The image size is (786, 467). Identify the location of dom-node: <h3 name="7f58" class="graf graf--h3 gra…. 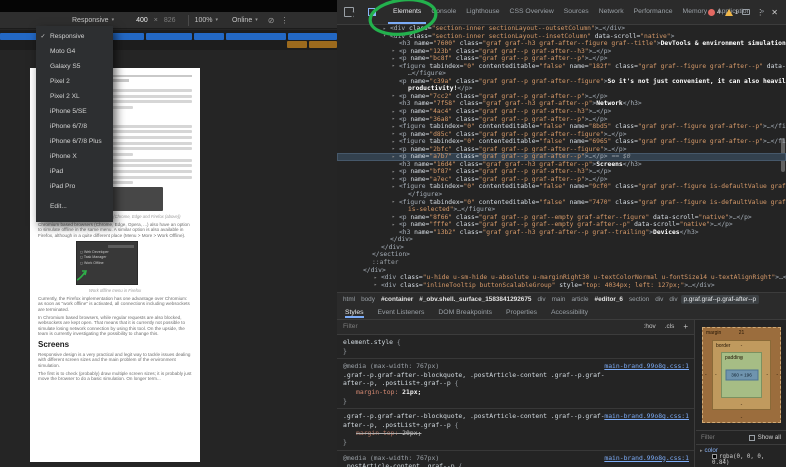
(561, 104).